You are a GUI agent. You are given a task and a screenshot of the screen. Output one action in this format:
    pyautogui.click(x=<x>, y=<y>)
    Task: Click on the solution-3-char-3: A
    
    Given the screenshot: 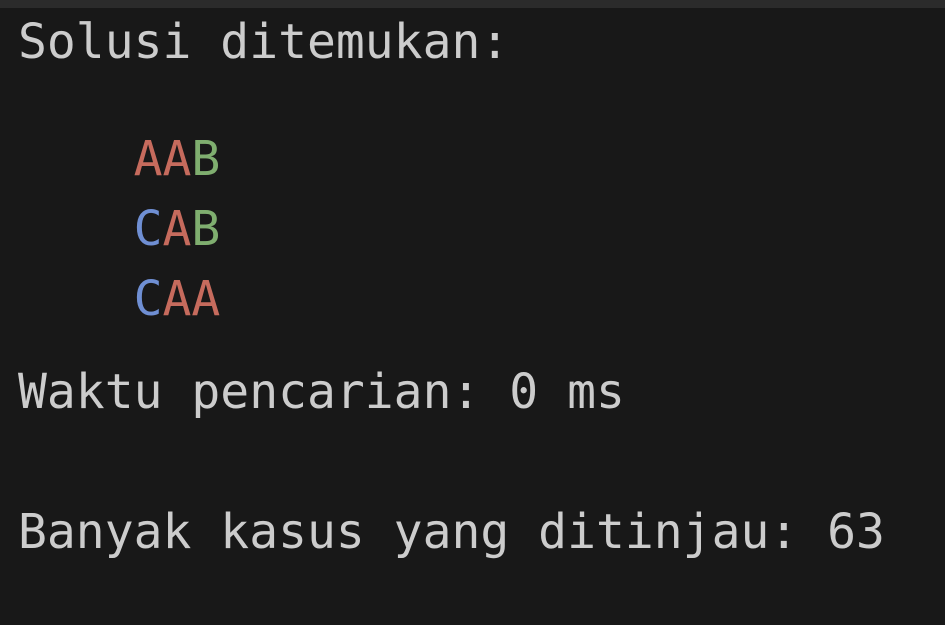 What is the action you would take?
    pyautogui.click(x=206, y=299)
    